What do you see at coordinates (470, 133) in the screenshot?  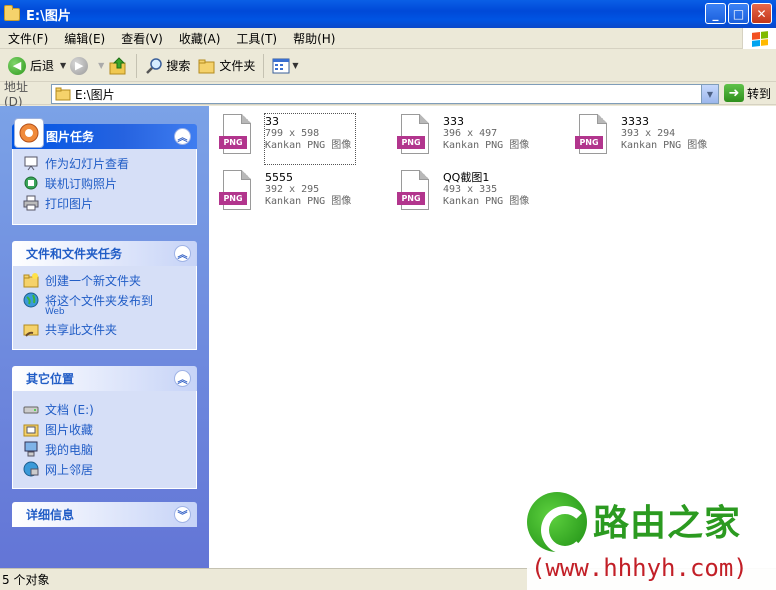 I see `file-dimensions: 396 x 497` at bounding box center [470, 133].